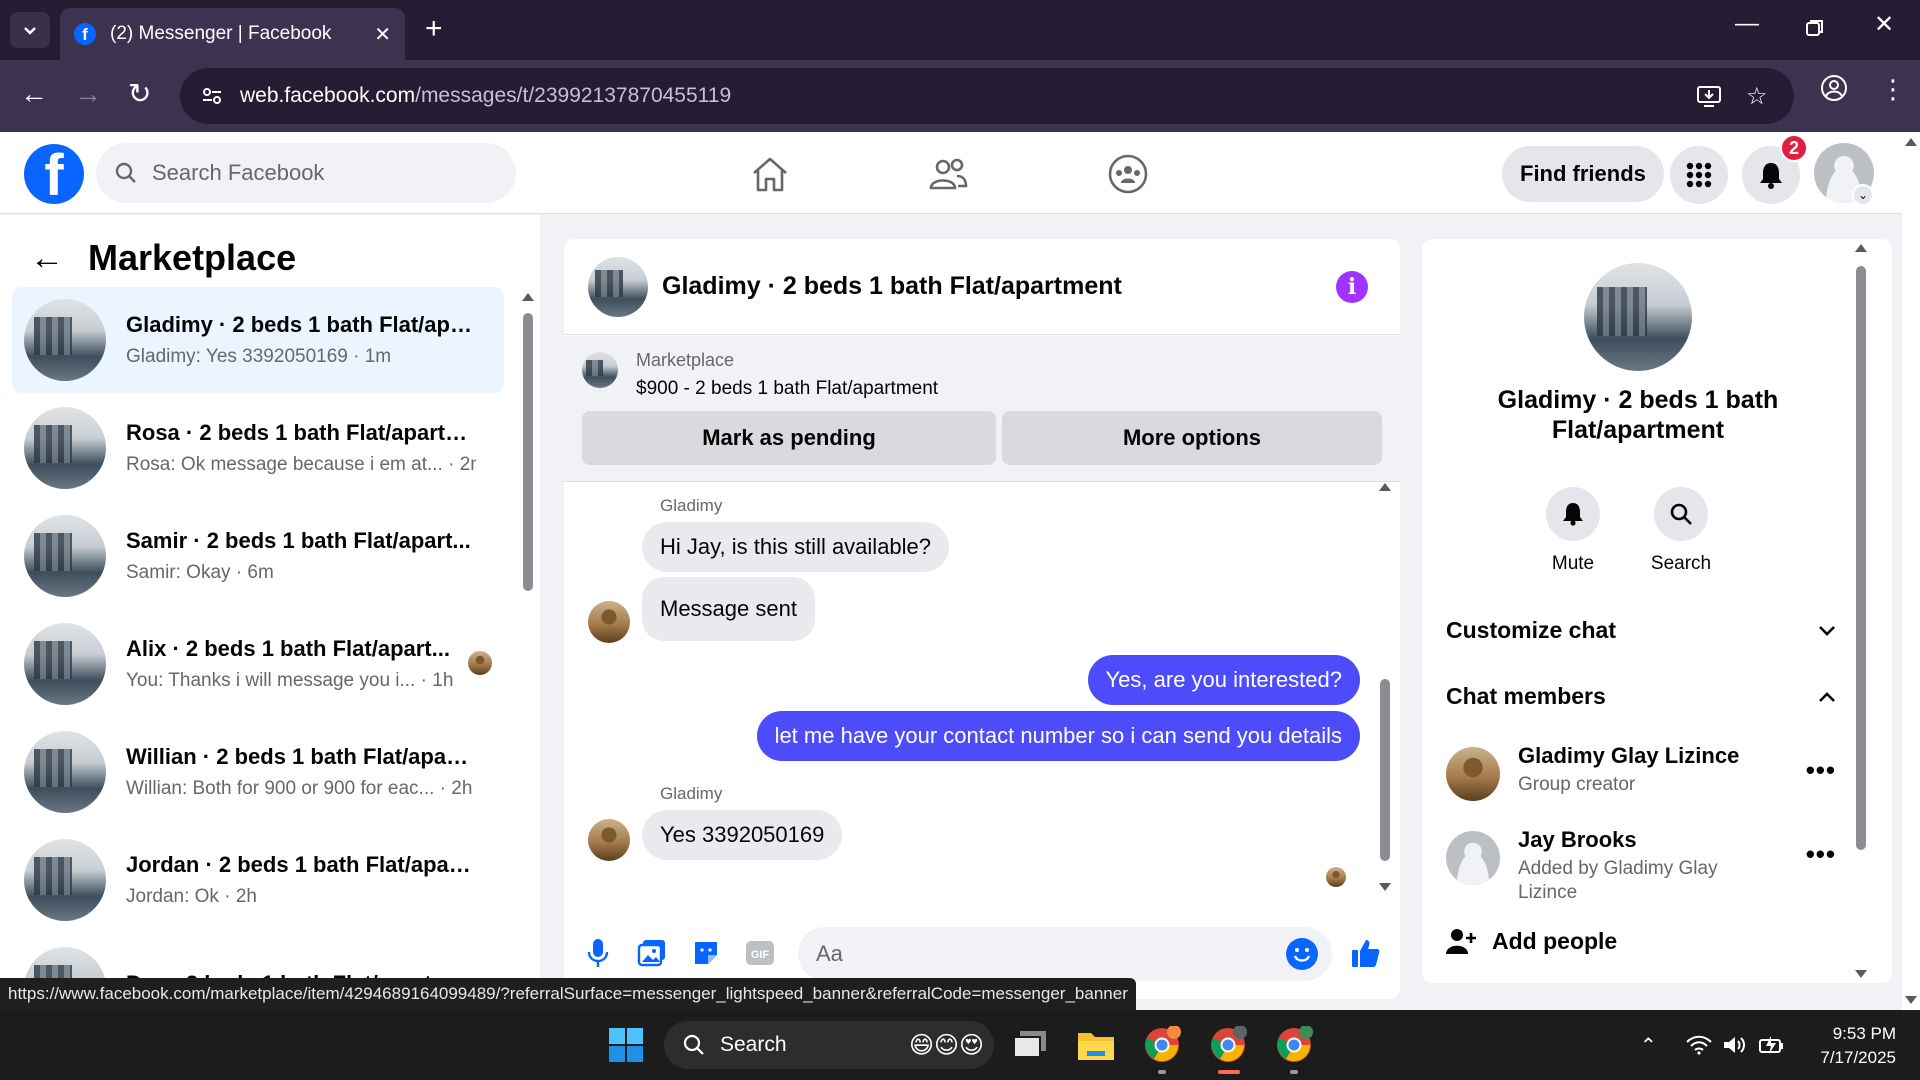 This screenshot has width=1920, height=1080. What do you see at coordinates (1352, 287) in the screenshot?
I see `info-icon: i` at bounding box center [1352, 287].